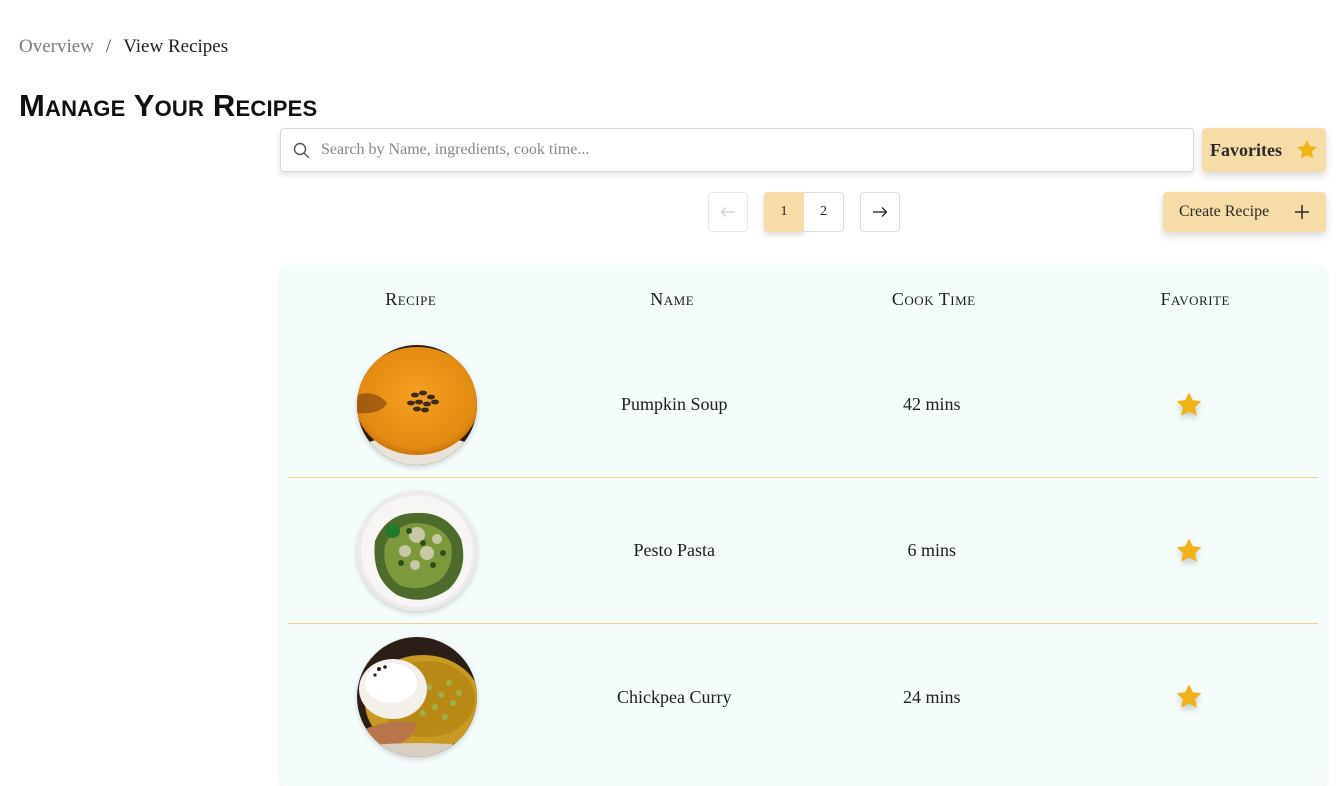 The width and height of the screenshot is (1344, 786). Describe the element at coordinates (56, 47) in the screenshot. I see `breadcrumb-overview-link: Overview` at that location.